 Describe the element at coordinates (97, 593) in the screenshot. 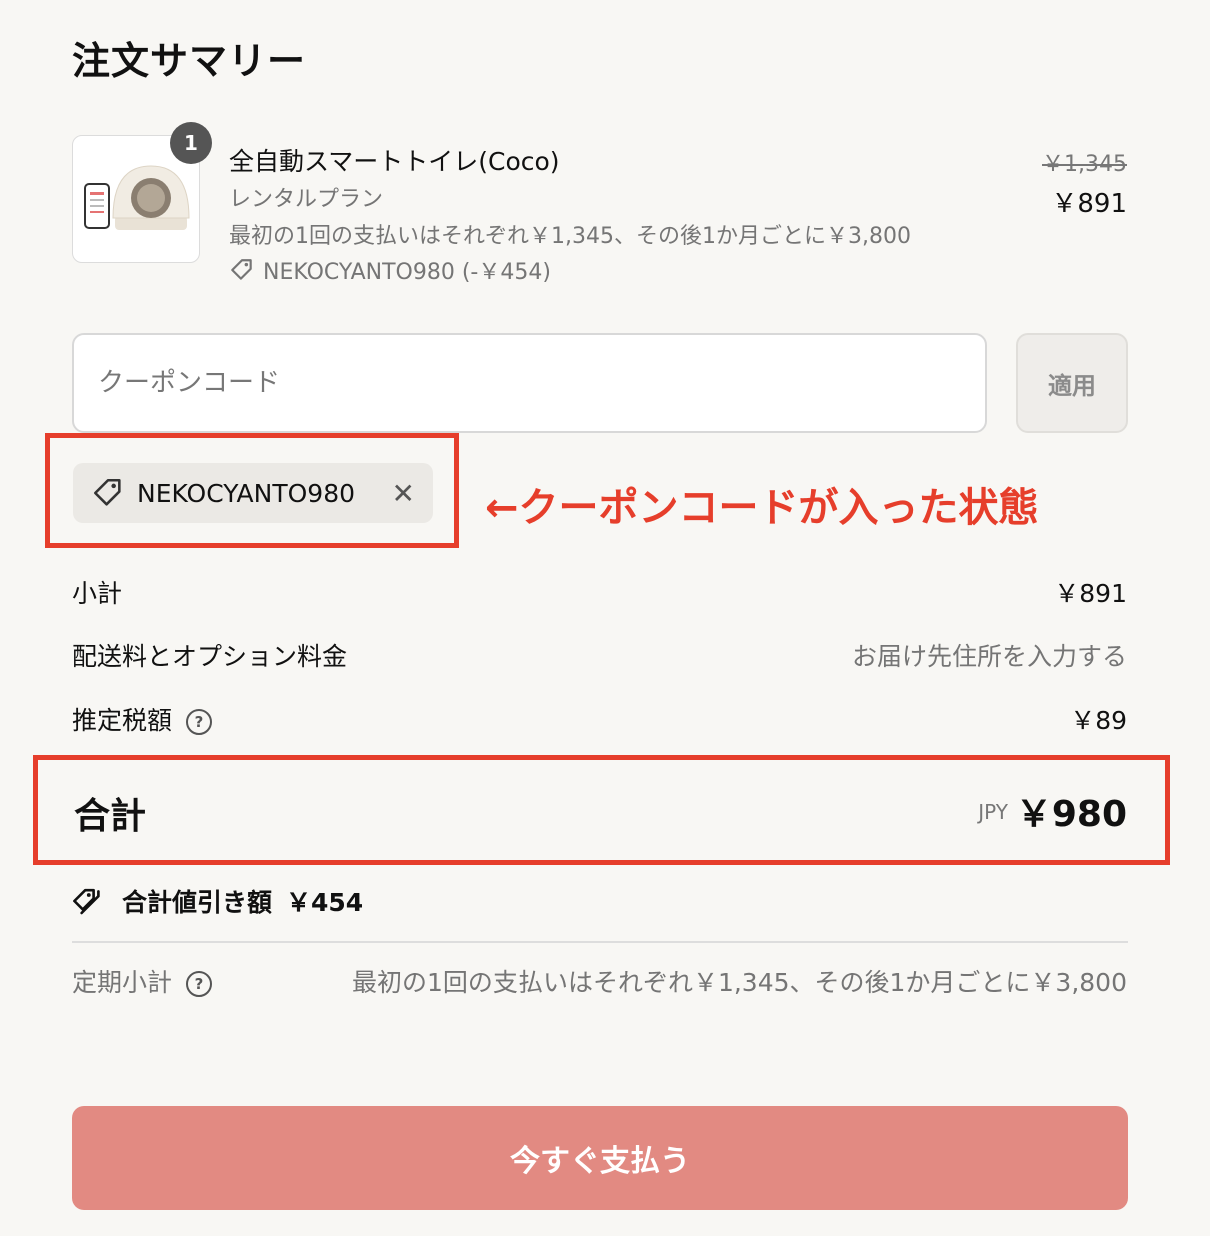

I see `subtotal-label: 小計` at that location.